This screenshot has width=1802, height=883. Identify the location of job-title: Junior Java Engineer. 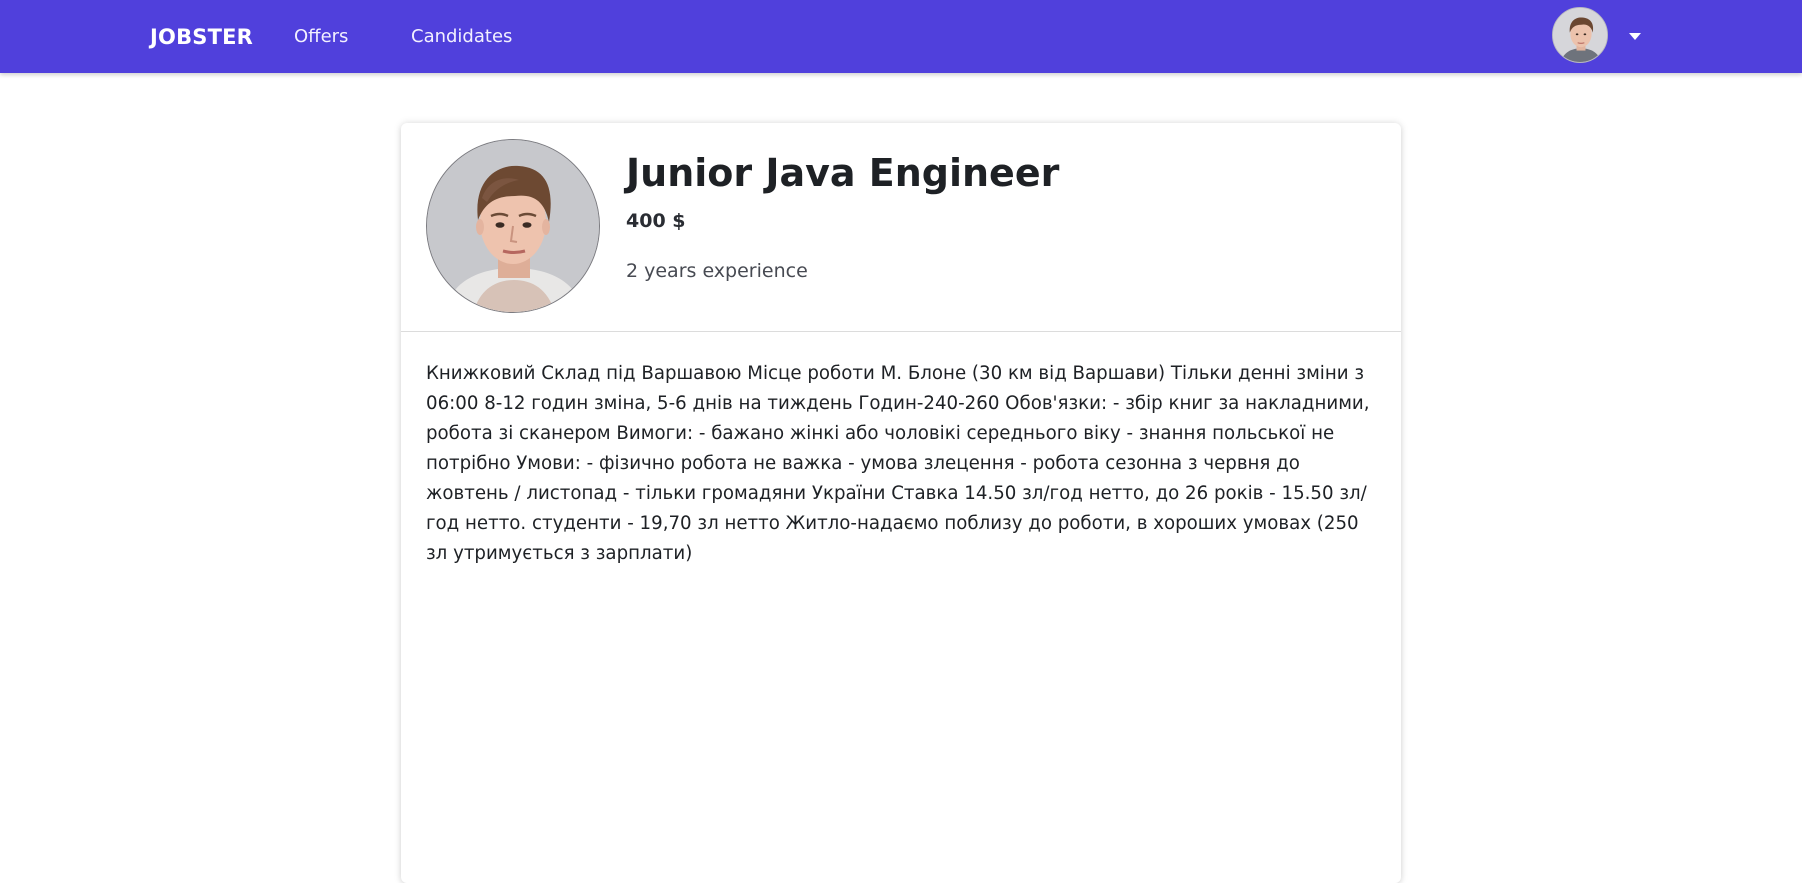
(843, 173).